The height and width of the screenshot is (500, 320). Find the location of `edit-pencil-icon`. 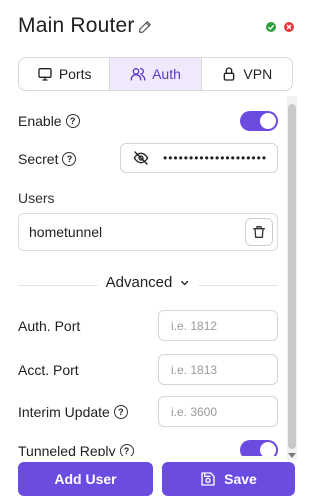

edit-pencil-icon is located at coordinates (145, 27).